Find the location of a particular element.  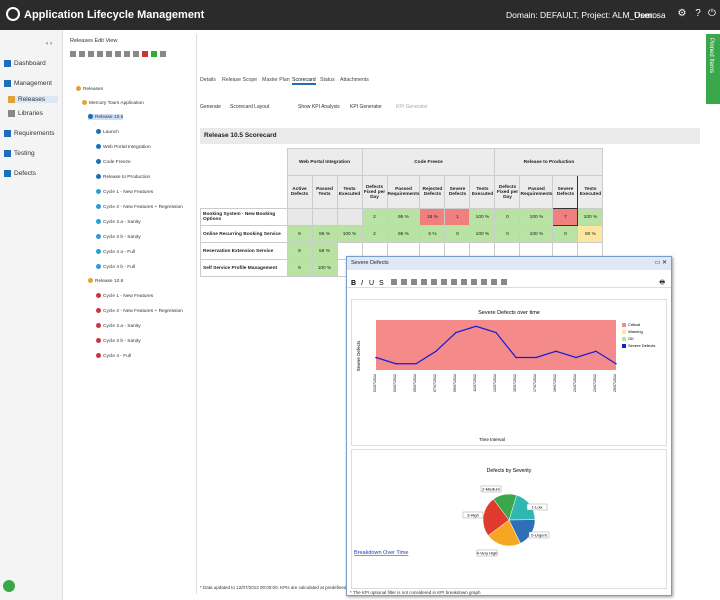

tree-node: Release 10.5 is located at coordinates (106, 117).